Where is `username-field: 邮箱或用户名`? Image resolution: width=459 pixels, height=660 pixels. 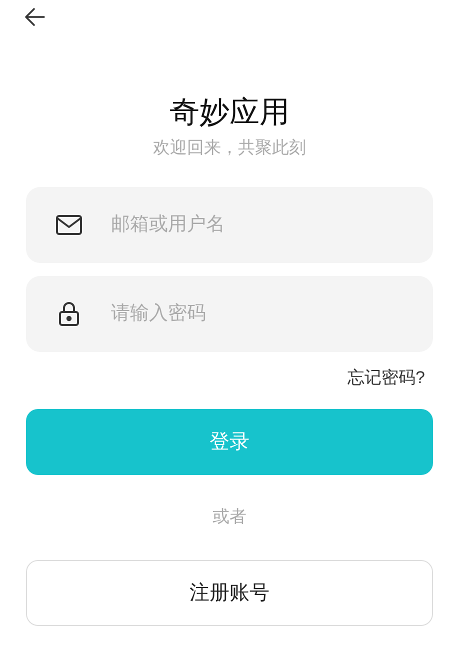 username-field: 邮箱或用户名 is located at coordinates (229, 225).